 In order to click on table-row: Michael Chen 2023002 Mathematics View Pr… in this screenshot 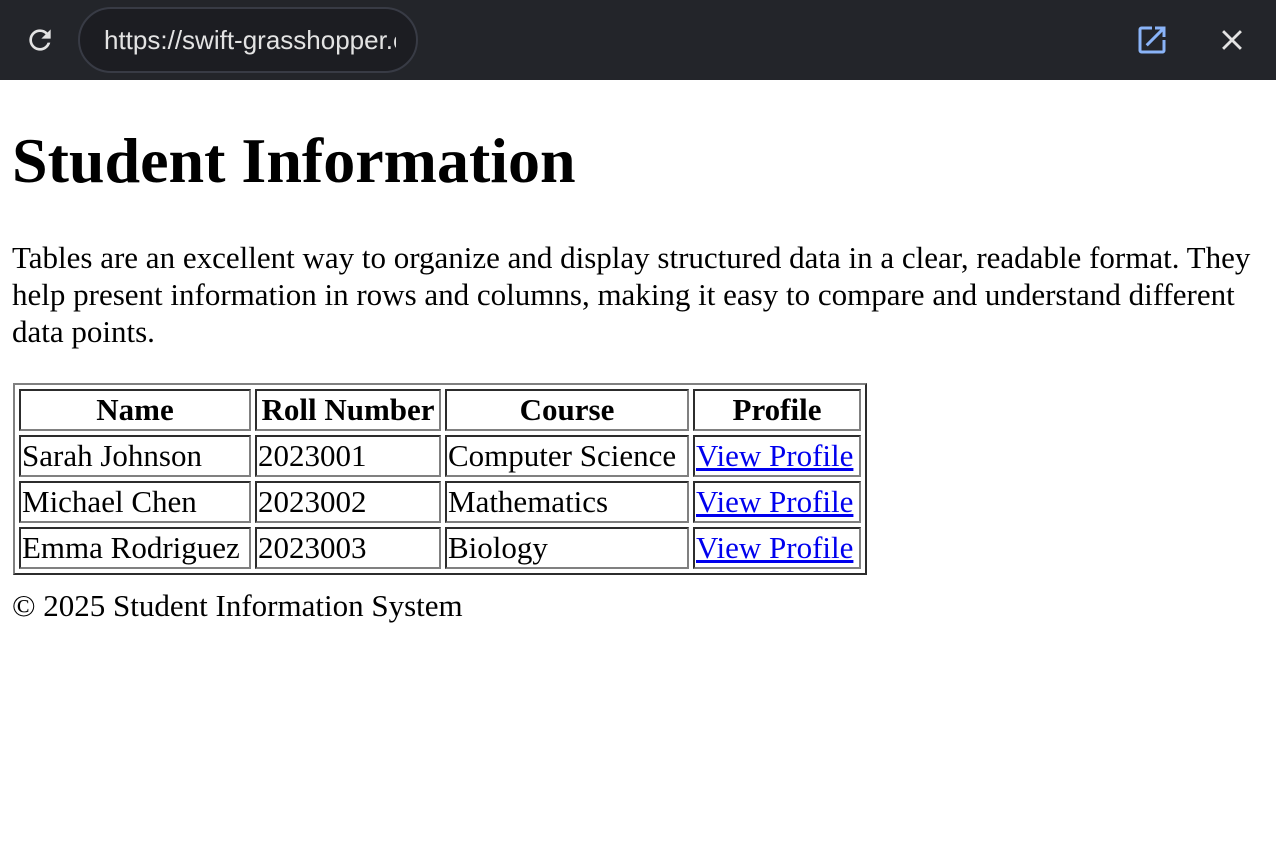, I will do `click(440, 502)`.